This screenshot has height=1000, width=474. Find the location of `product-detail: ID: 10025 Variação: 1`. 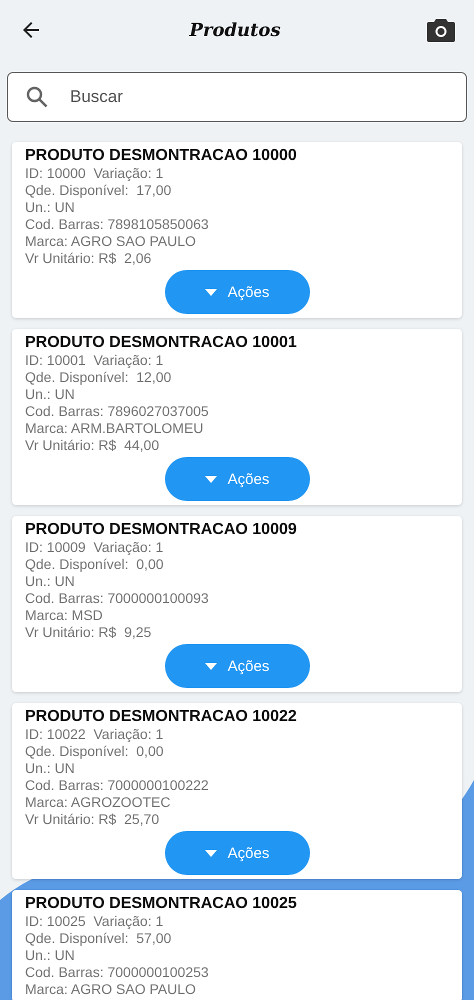

product-detail: ID: 10025 Variação: 1 is located at coordinates (94, 921).